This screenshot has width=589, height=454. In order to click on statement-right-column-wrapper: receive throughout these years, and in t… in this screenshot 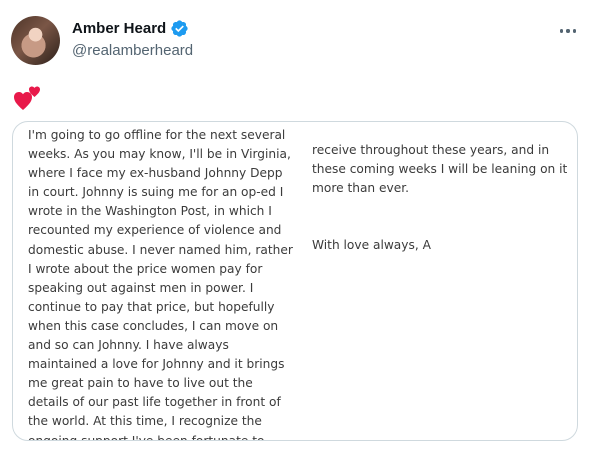, I will do `click(443, 198)`.